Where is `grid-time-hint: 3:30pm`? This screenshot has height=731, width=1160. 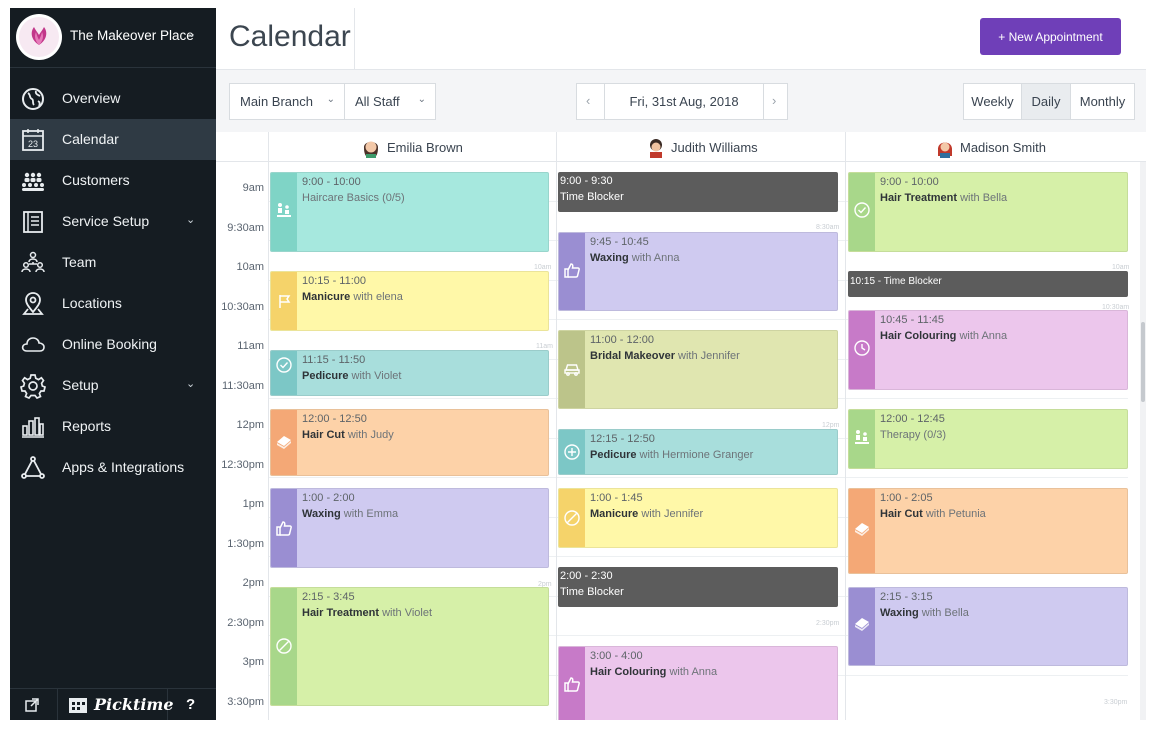 grid-time-hint: 3:30pm is located at coordinates (1116, 702).